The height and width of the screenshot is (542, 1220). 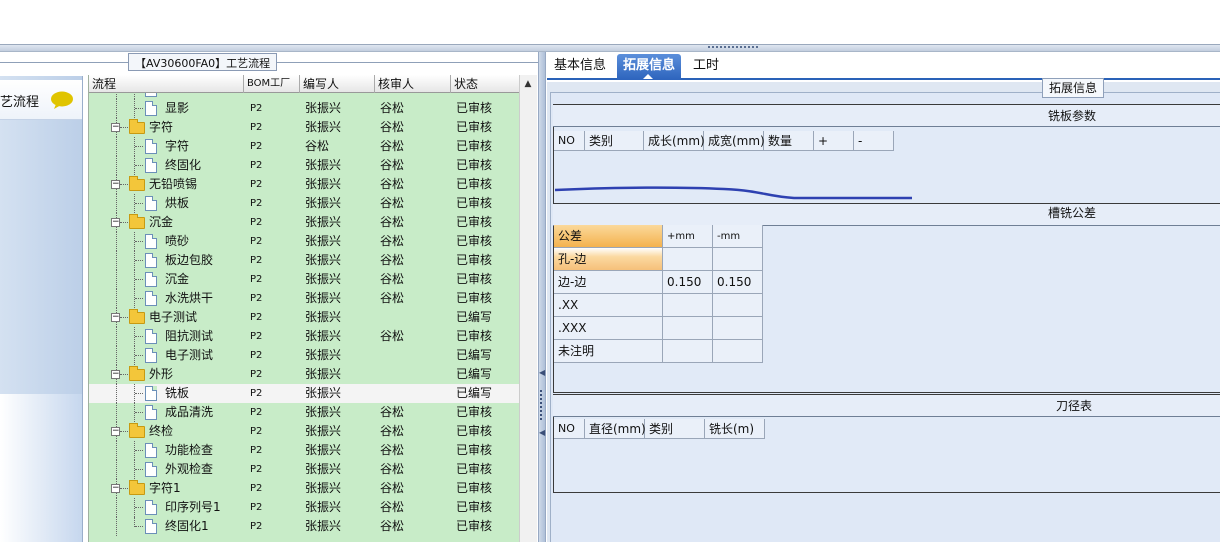 What do you see at coordinates (834, 141) in the screenshot?
I see `column-header-plus: +` at bounding box center [834, 141].